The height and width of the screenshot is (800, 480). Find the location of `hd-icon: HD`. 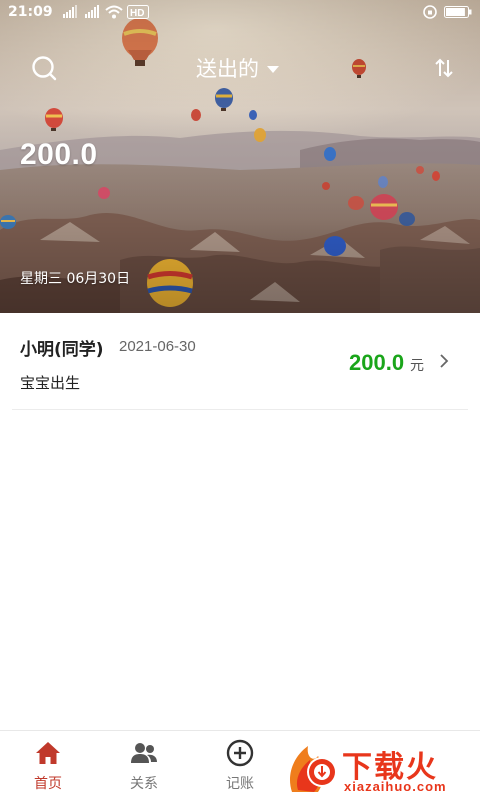

hd-icon: HD is located at coordinates (137, 12).